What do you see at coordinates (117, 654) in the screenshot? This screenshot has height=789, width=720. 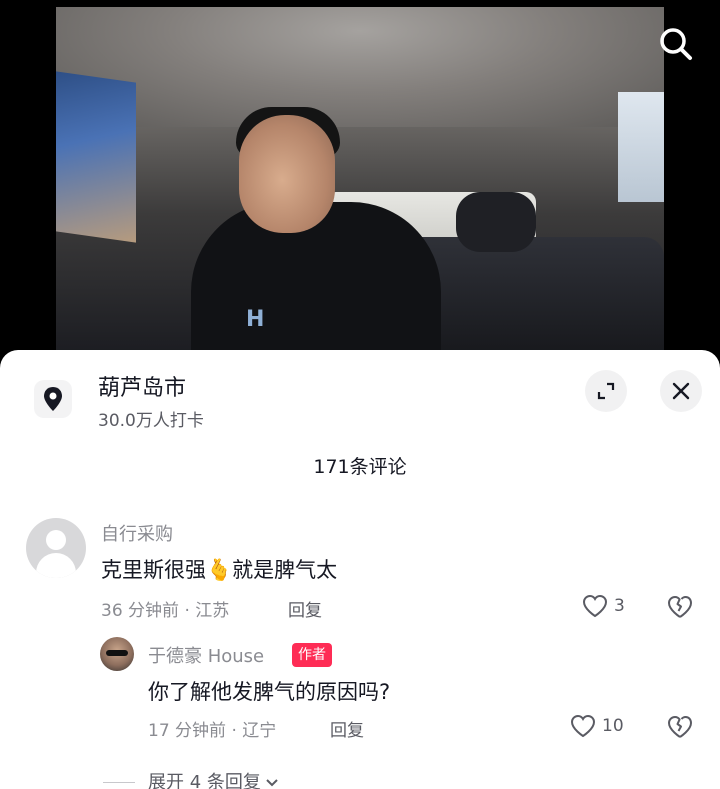 I see `author-avatar` at bounding box center [117, 654].